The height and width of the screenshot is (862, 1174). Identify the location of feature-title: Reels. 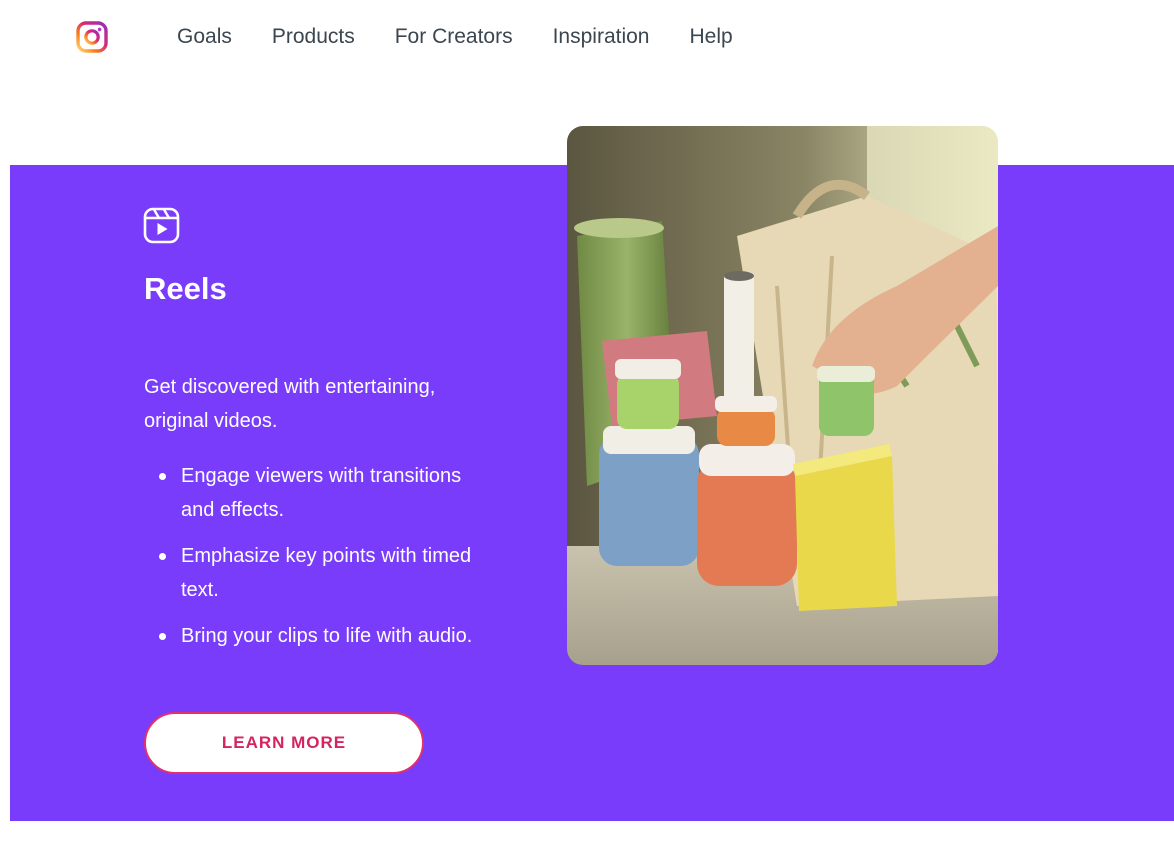
(185, 288).